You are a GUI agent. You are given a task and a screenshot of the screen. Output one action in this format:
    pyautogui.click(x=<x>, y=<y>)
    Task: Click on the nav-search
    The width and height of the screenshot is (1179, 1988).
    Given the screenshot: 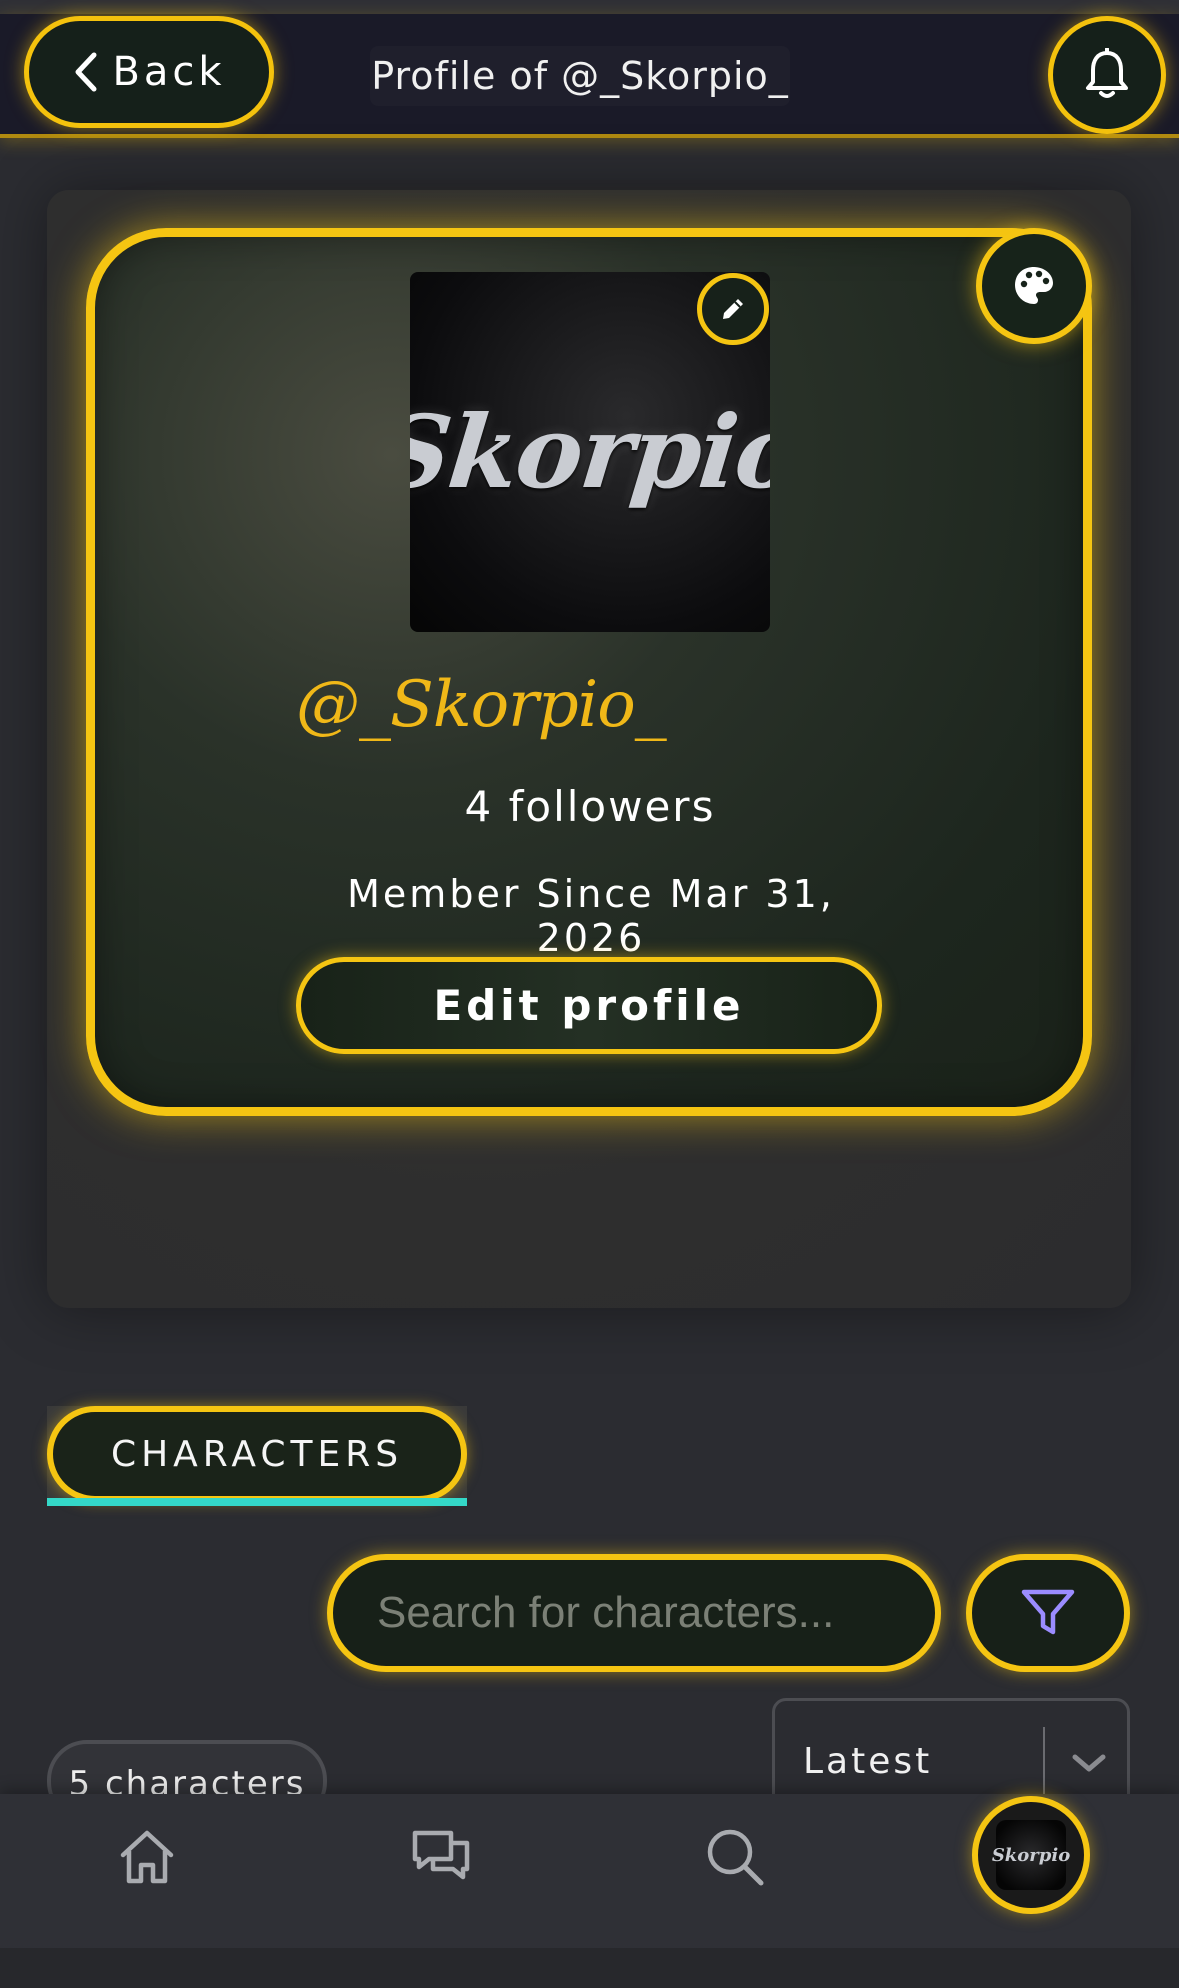 What is the action you would take?
    pyautogui.click(x=735, y=1857)
    